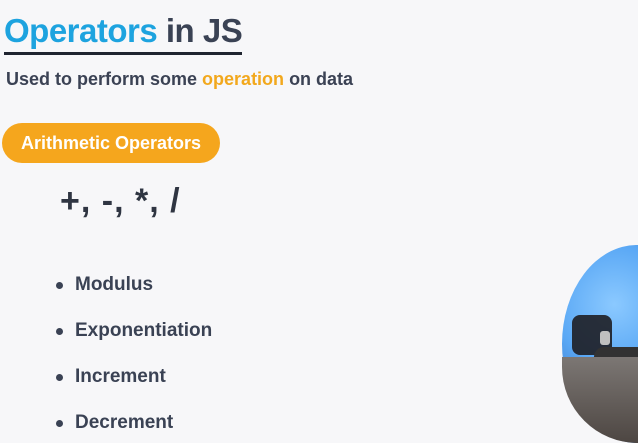  I want to click on list-item: Decrement, so click(134, 421).